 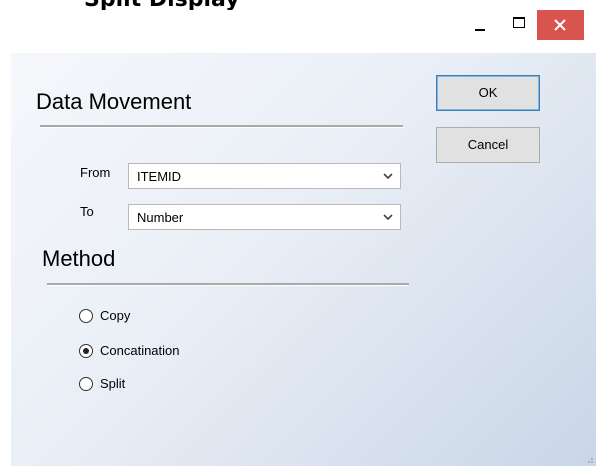 What do you see at coordinates (115, 315) in the screenshot?
I see `radio-copy-label: Copy` at bounding box center [115, 315].